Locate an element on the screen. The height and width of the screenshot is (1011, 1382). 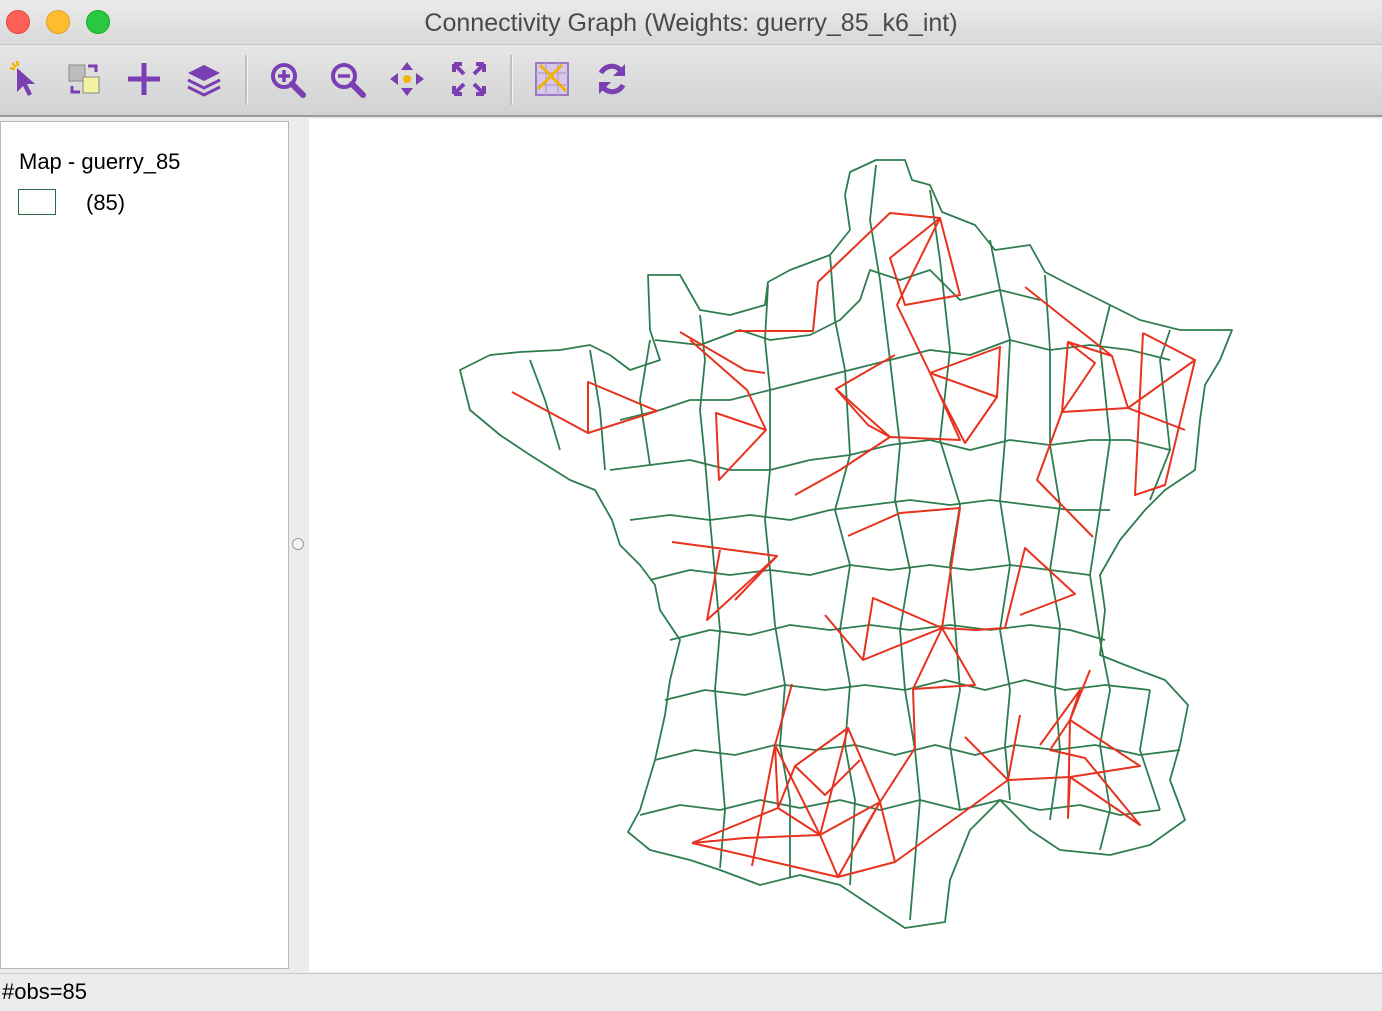
status-text: #obs=85 is located at coordinates (45, 991).